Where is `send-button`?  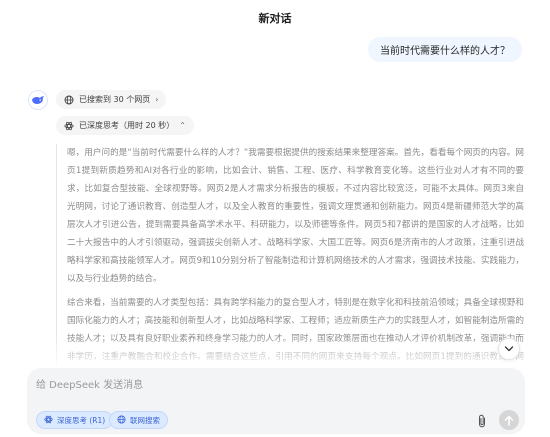 send-button is located at coordinates (509, 420).